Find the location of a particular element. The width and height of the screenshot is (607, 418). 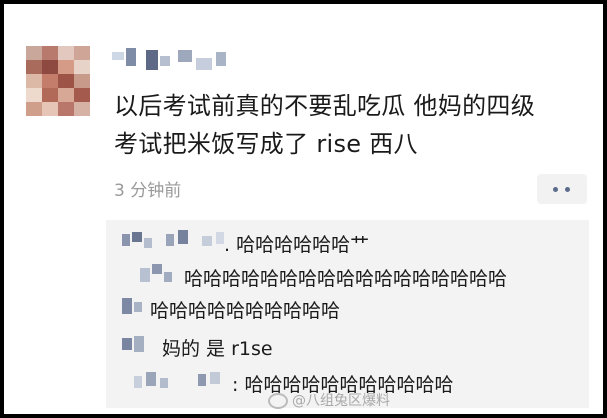

comment-text: 哈哈哈哈哈哈哈哈哈哈哈哈哈哈哈哈哈 is located at coordinates (346, 279).